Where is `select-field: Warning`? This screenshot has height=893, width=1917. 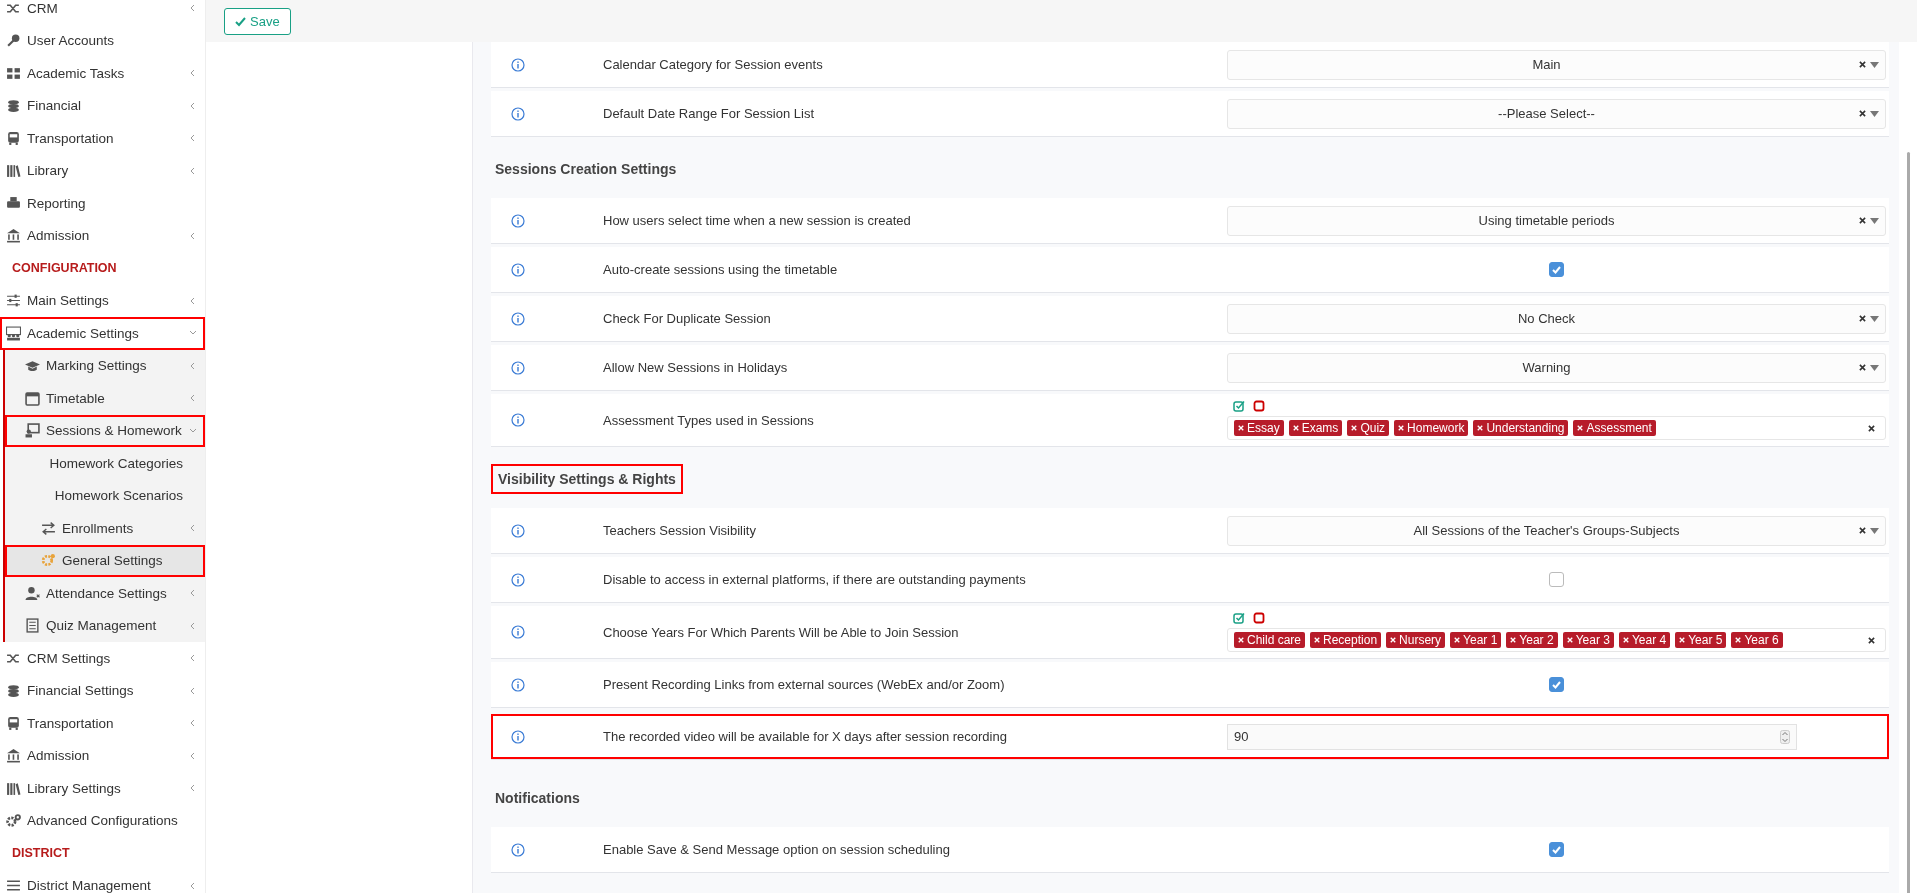 select-field: Warning is located at coordinates (1556, 367).